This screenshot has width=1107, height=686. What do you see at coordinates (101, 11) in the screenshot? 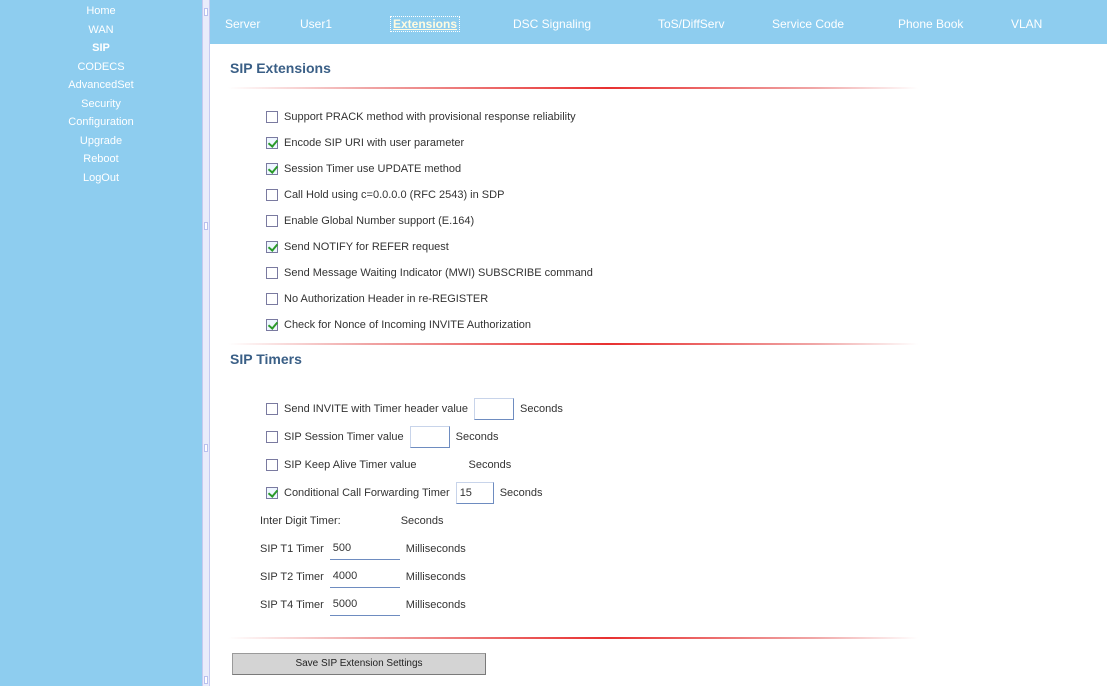
I see `nav-item-home: Home` at bounding box center [101, 11].